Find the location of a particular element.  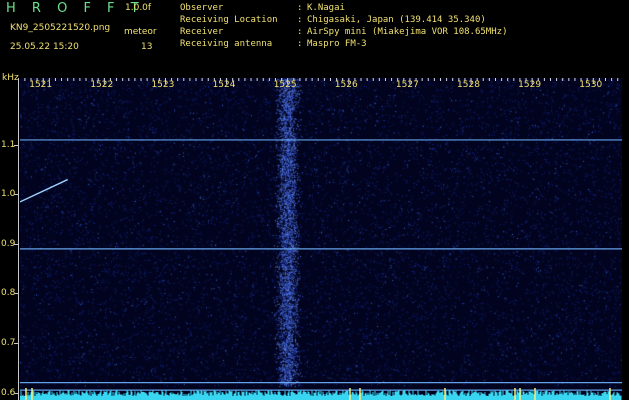

x-tick-label: 1523 is located at coordinates (163, 85).